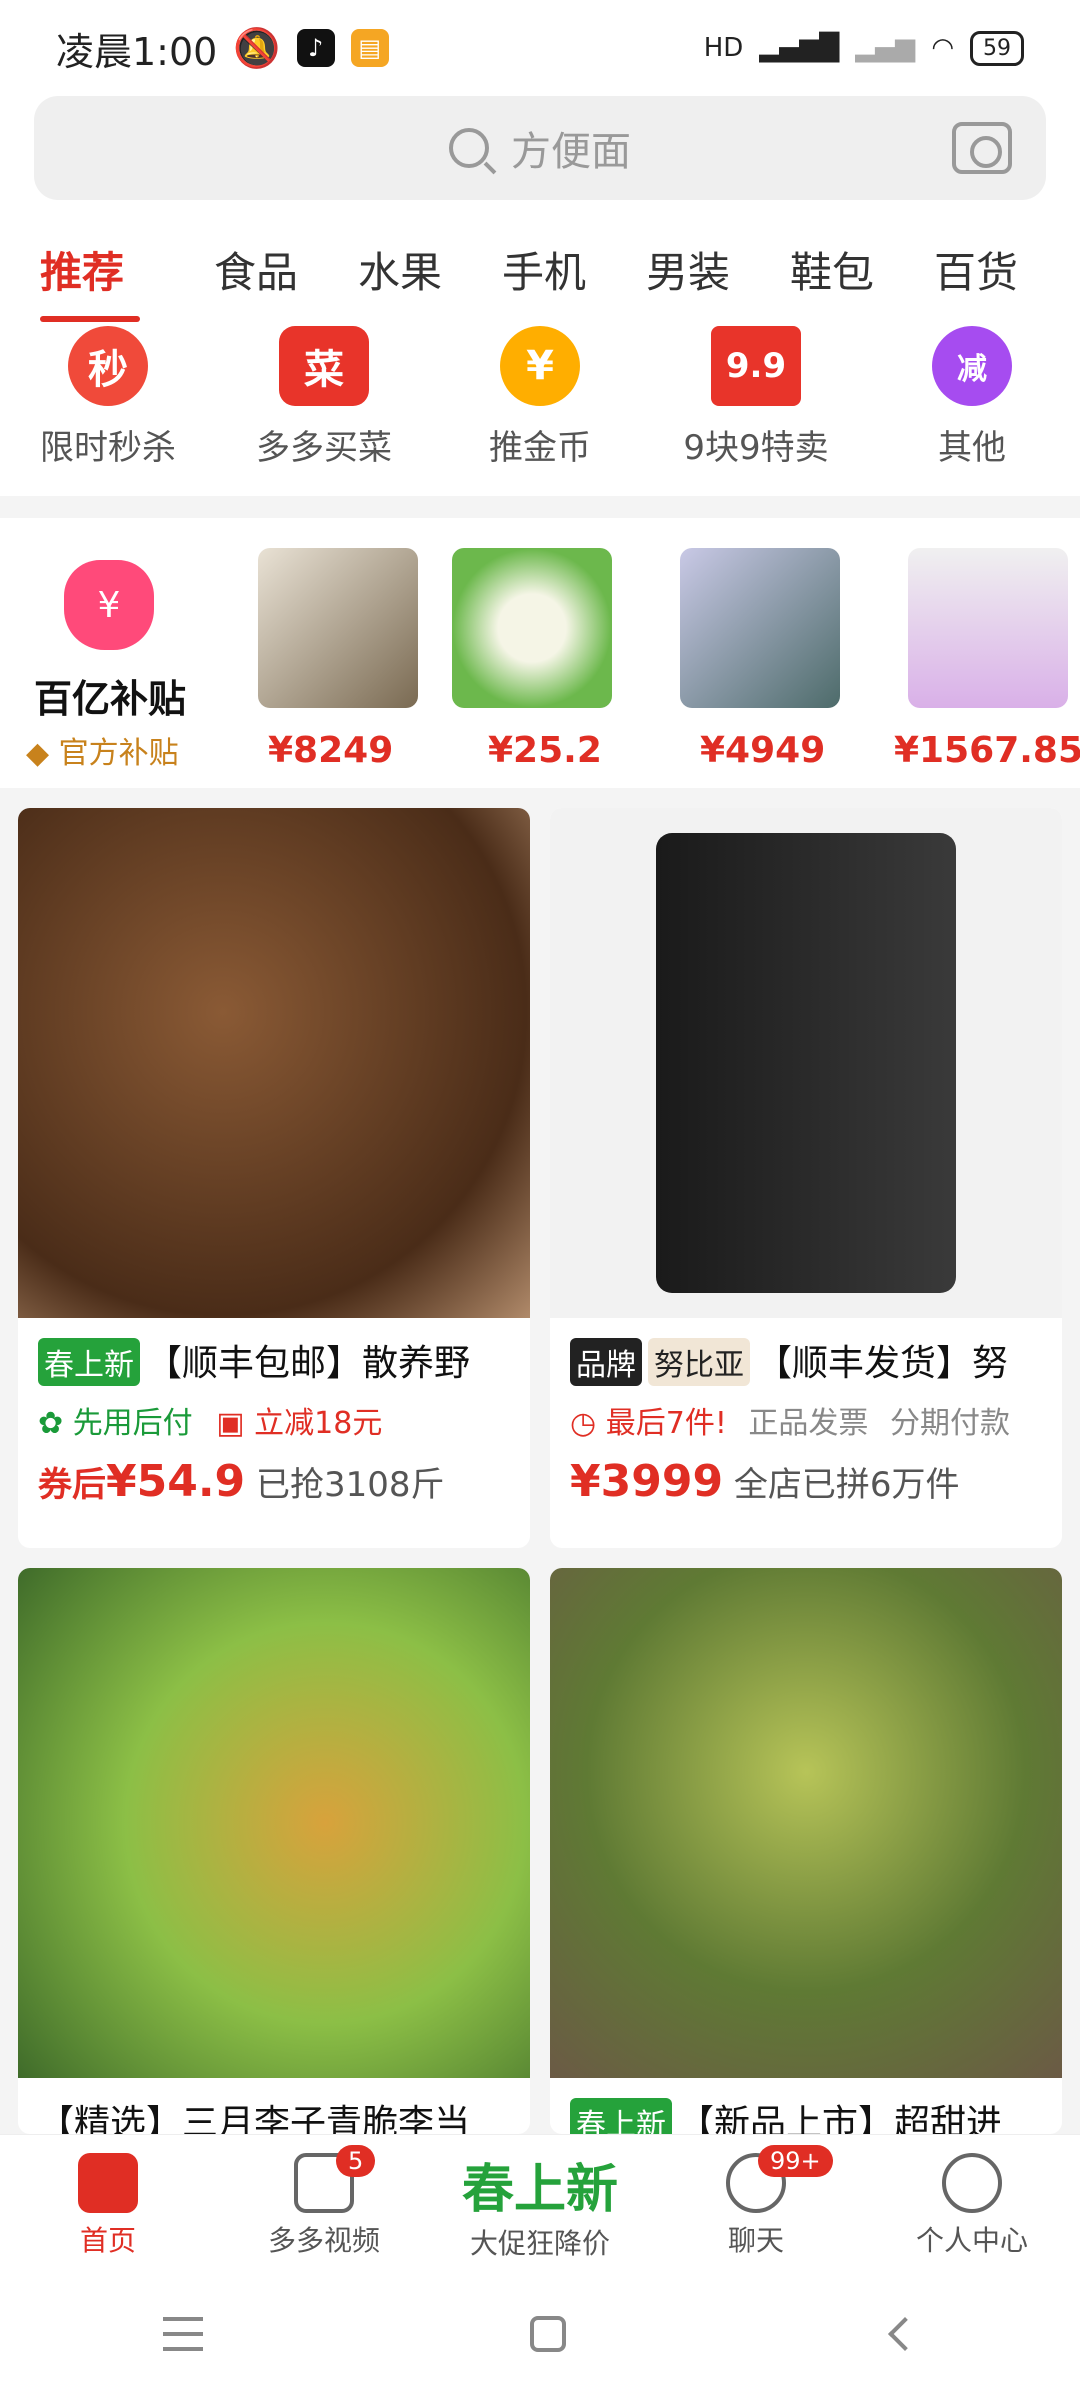 The height and width of the screenshot is (2400, 1080). Describe the element at coordinates (885, 48) in the screenshot. I see `signal-2-icon: ▂▄▆` at that location.